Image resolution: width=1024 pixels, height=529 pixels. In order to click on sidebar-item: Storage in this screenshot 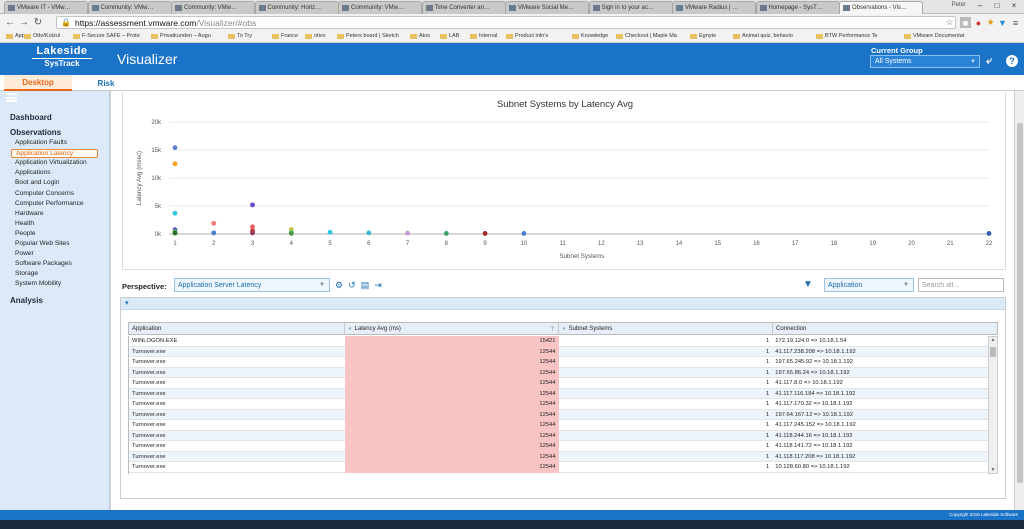, I will do `click(26, 273)`.